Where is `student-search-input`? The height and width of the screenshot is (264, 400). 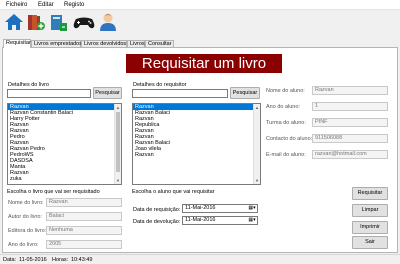 student-search-input is located at coordinates (180, 93).